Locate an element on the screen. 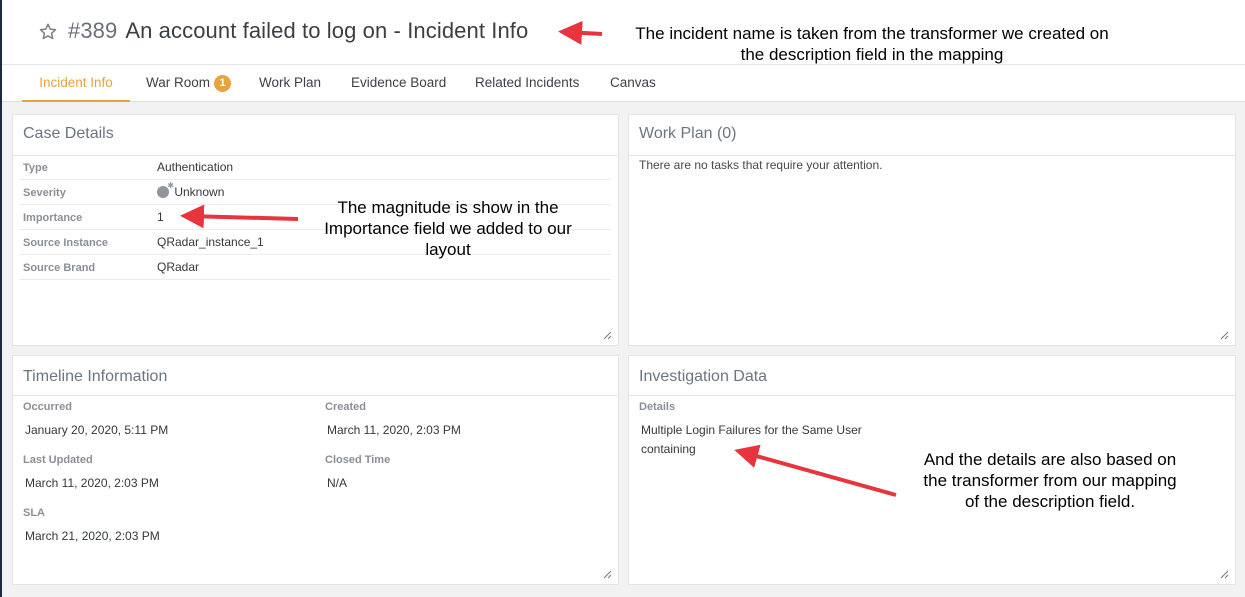  details-label: Details is located at coordinates (657, 407).